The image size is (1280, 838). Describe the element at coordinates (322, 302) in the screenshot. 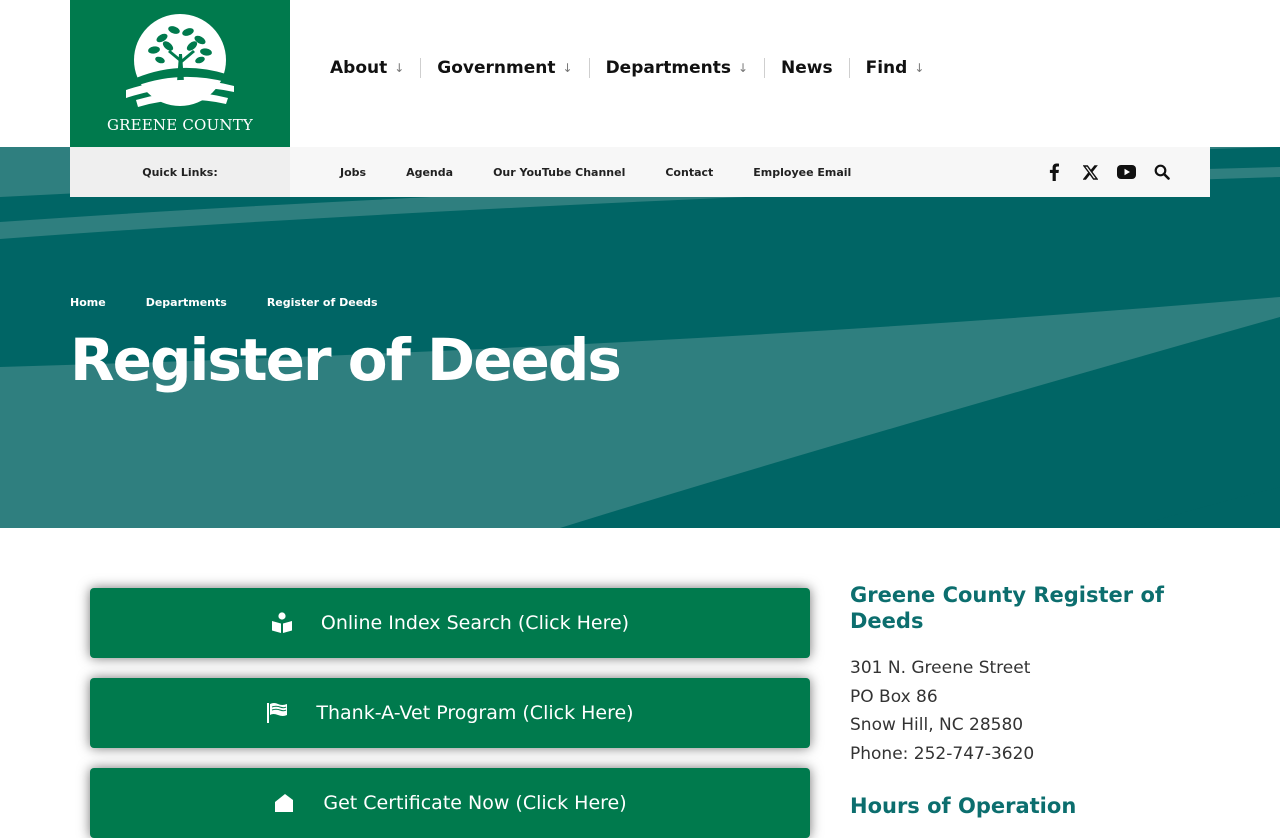

I see `breadcrumb-current: Register of Deeds` at that location.